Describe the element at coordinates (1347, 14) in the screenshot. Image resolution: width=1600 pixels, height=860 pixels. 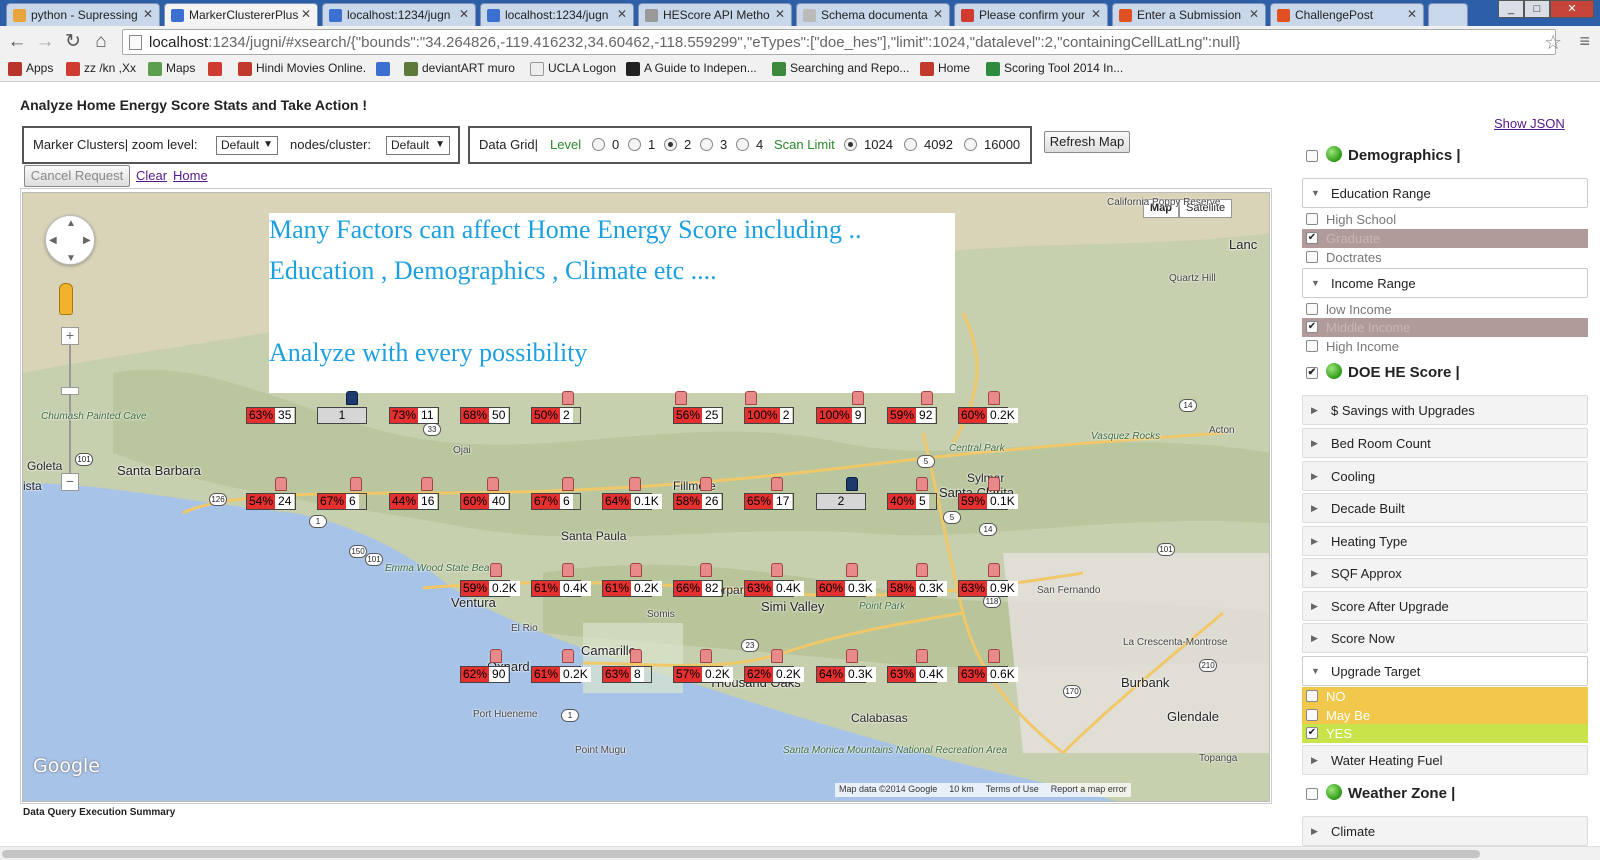
I see `browser-tab: ChallengePost ✕` at that location.